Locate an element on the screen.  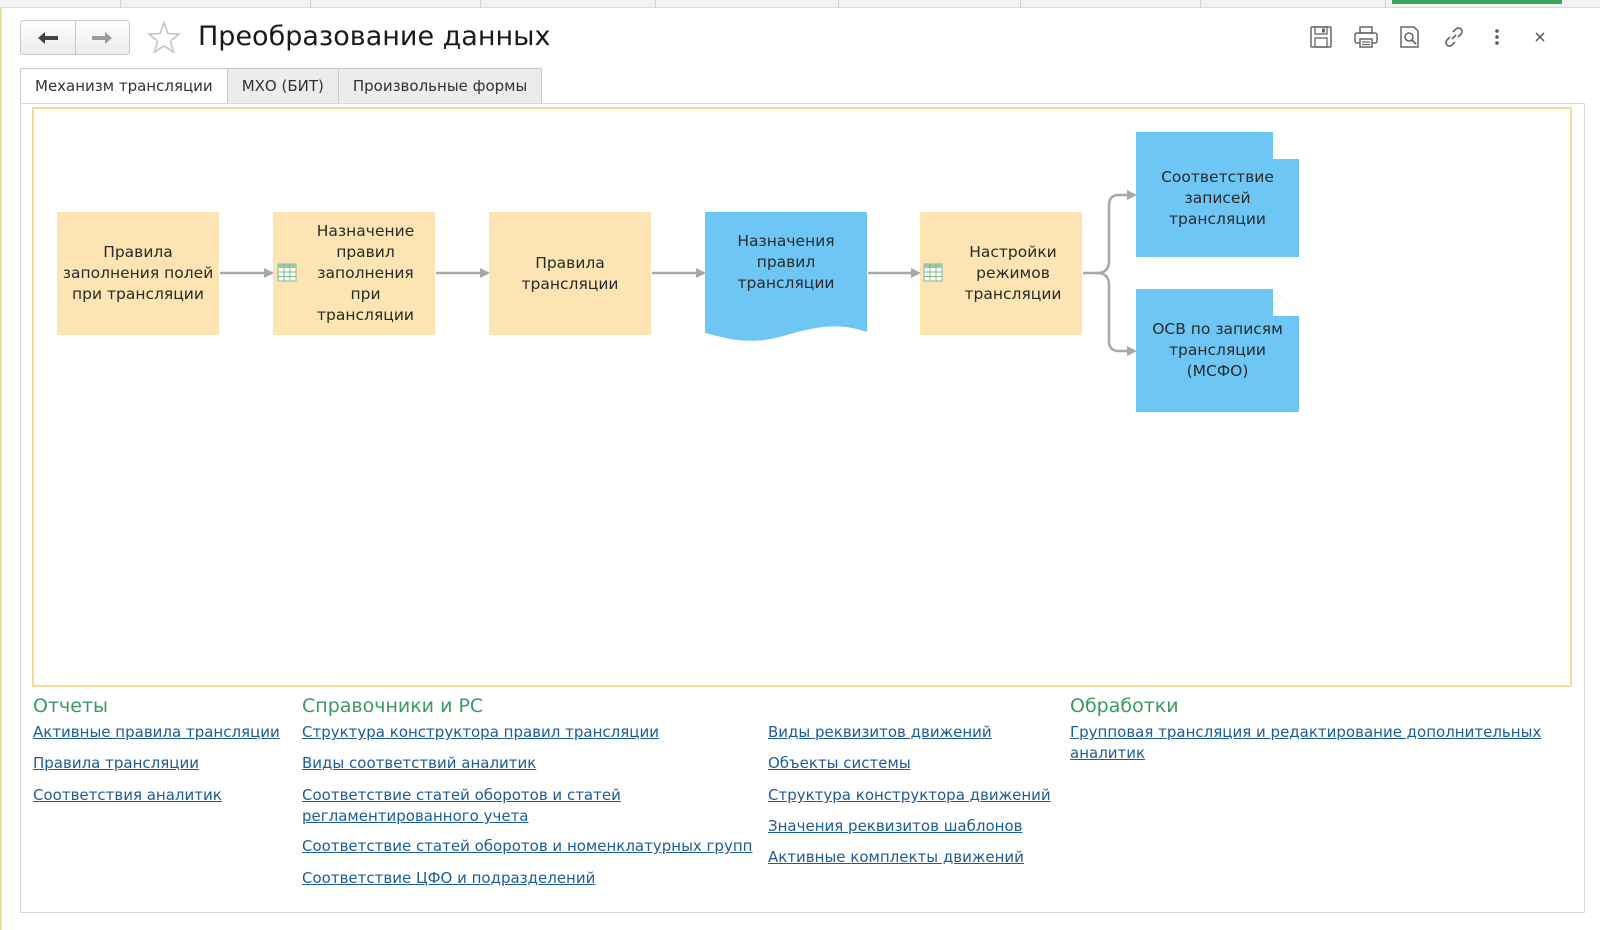
preview-button is located at coordinates (1410, 37).